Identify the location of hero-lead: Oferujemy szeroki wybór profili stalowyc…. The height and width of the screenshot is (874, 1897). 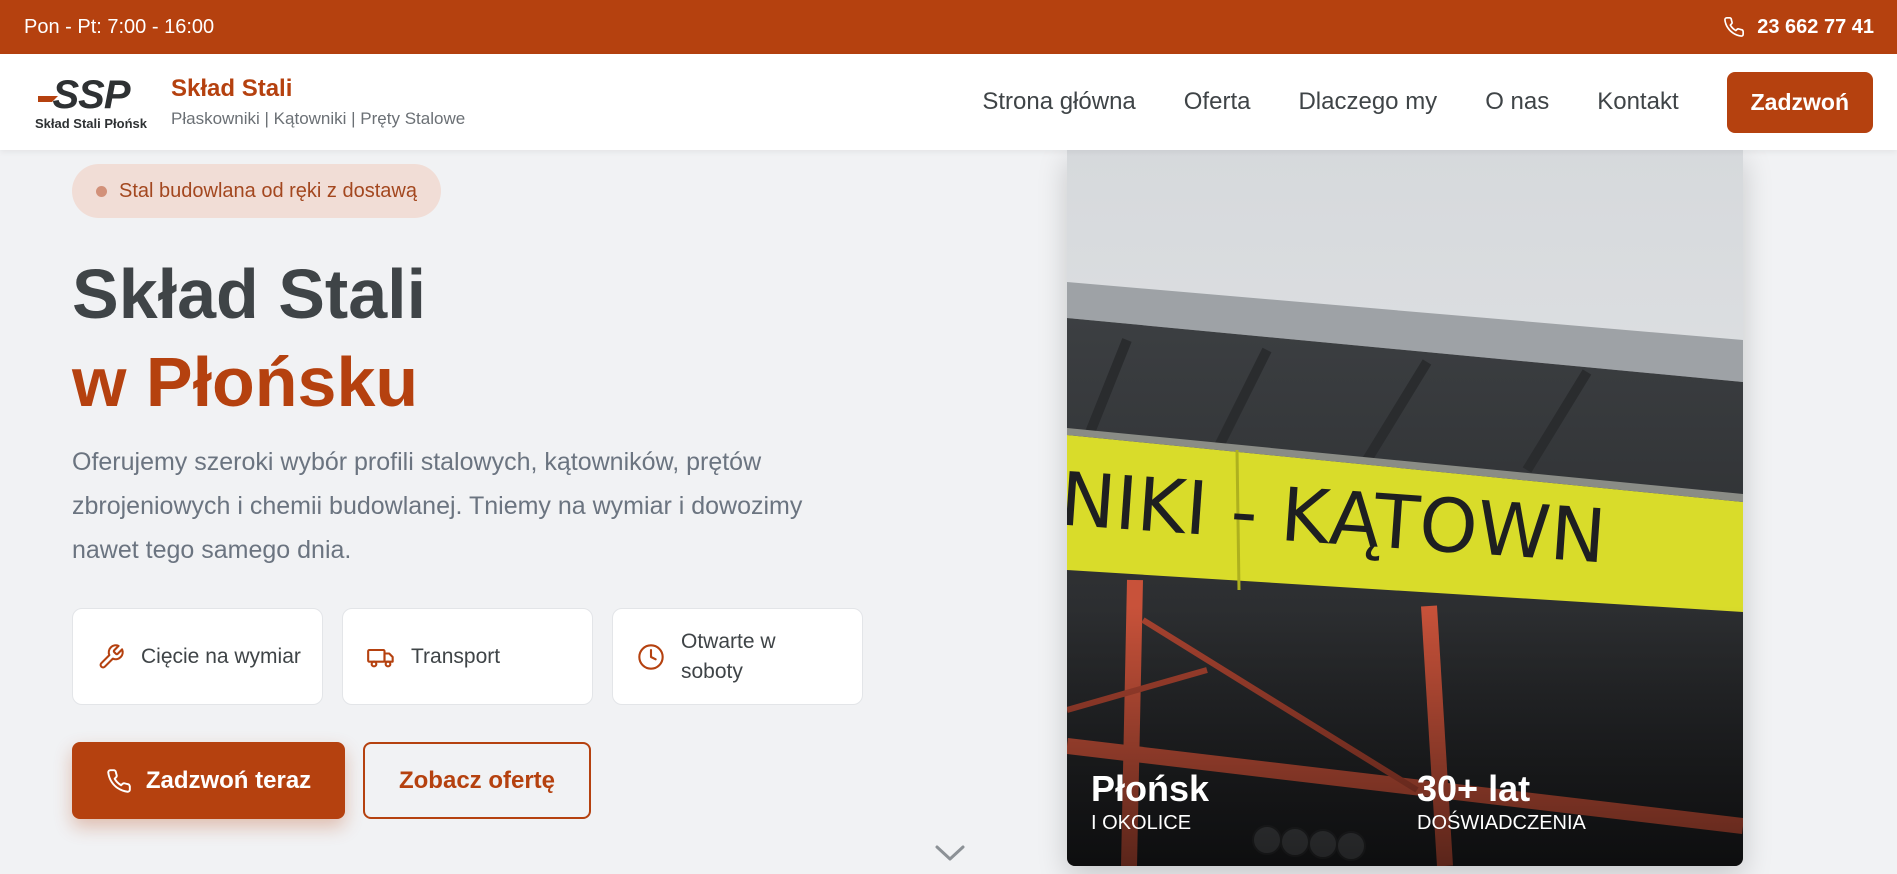
(437, 506).